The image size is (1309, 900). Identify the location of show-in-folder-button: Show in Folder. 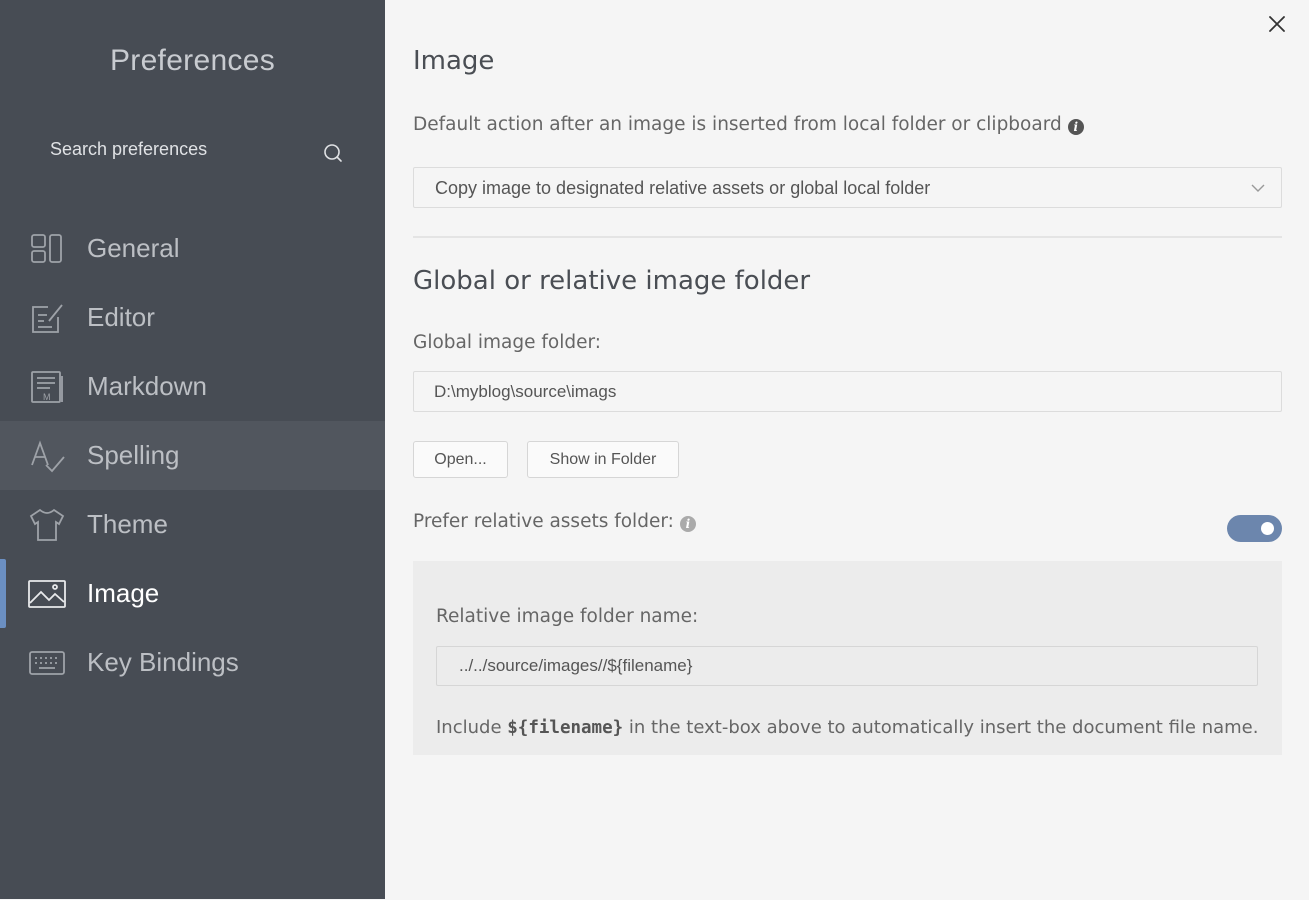
(603, 459).